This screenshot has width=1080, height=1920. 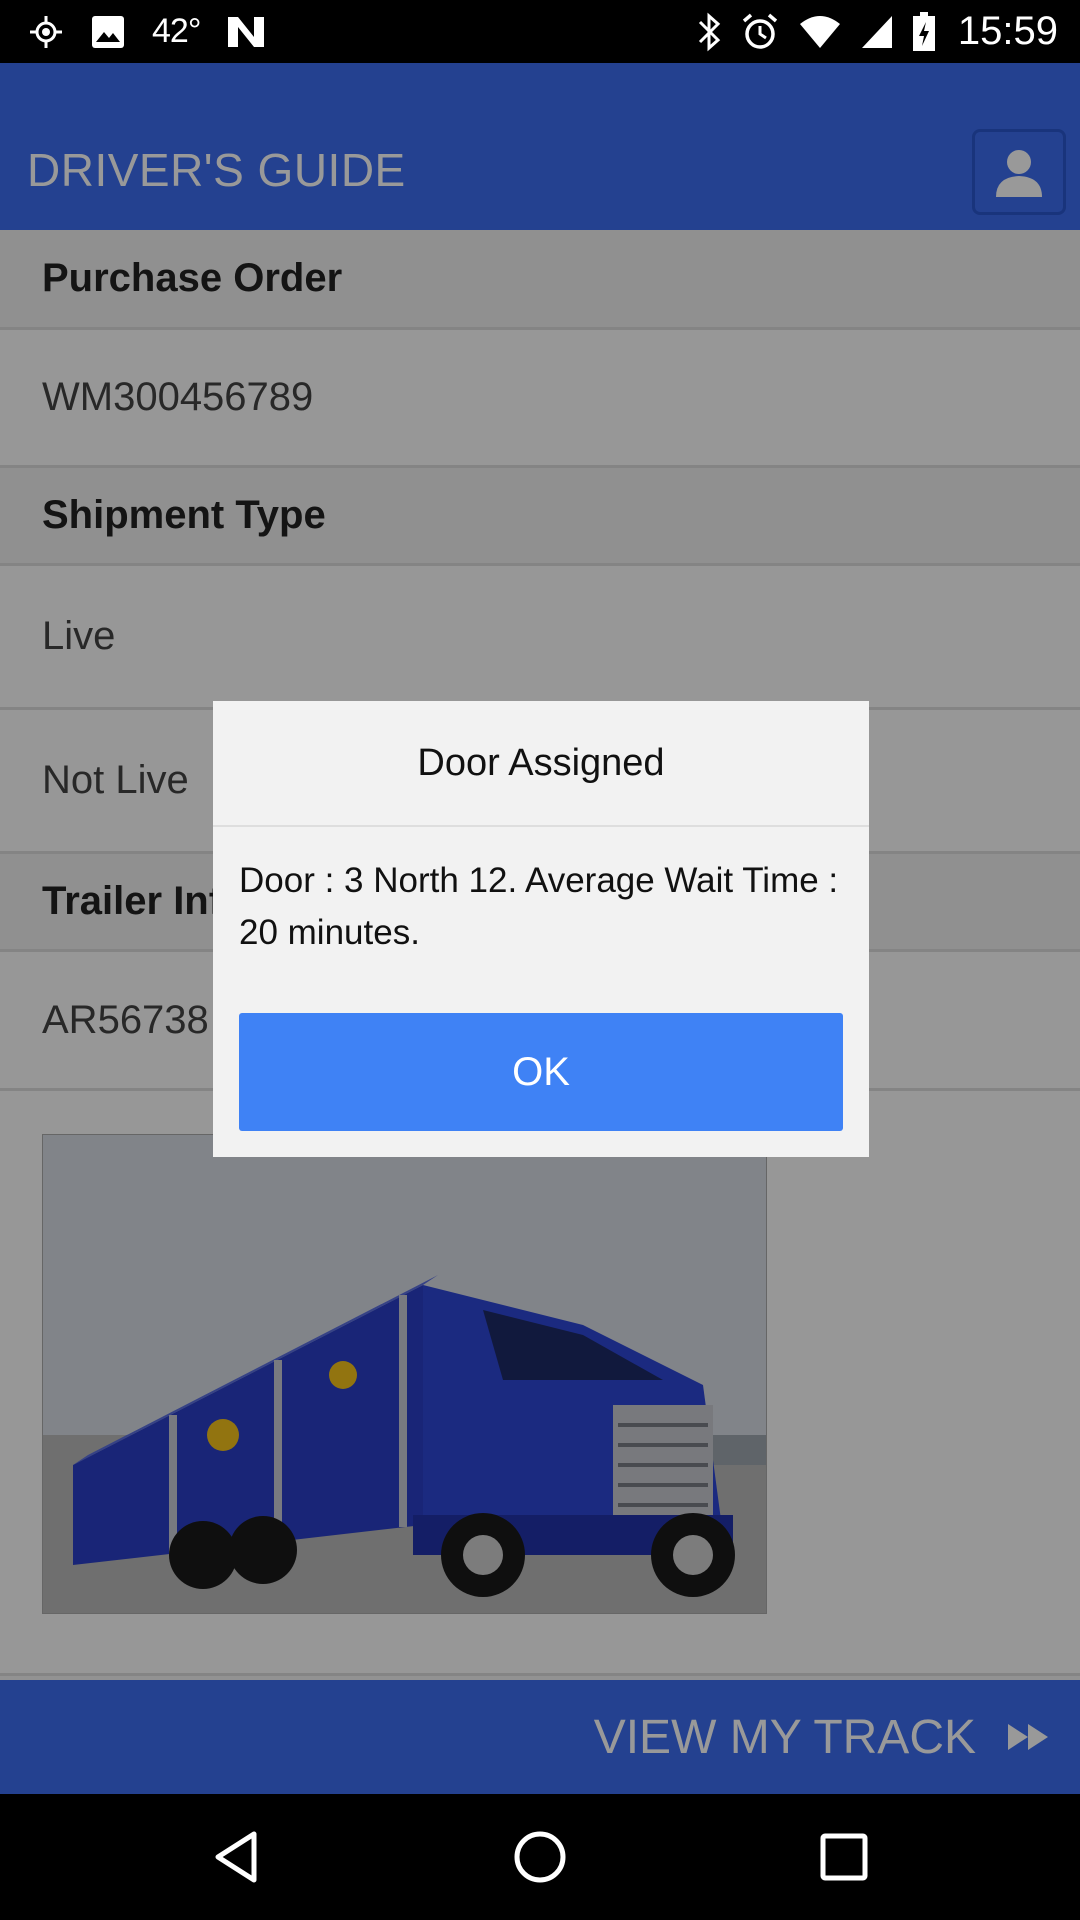 I want to click on battery-charging-icon, so click(x=924, y=31).